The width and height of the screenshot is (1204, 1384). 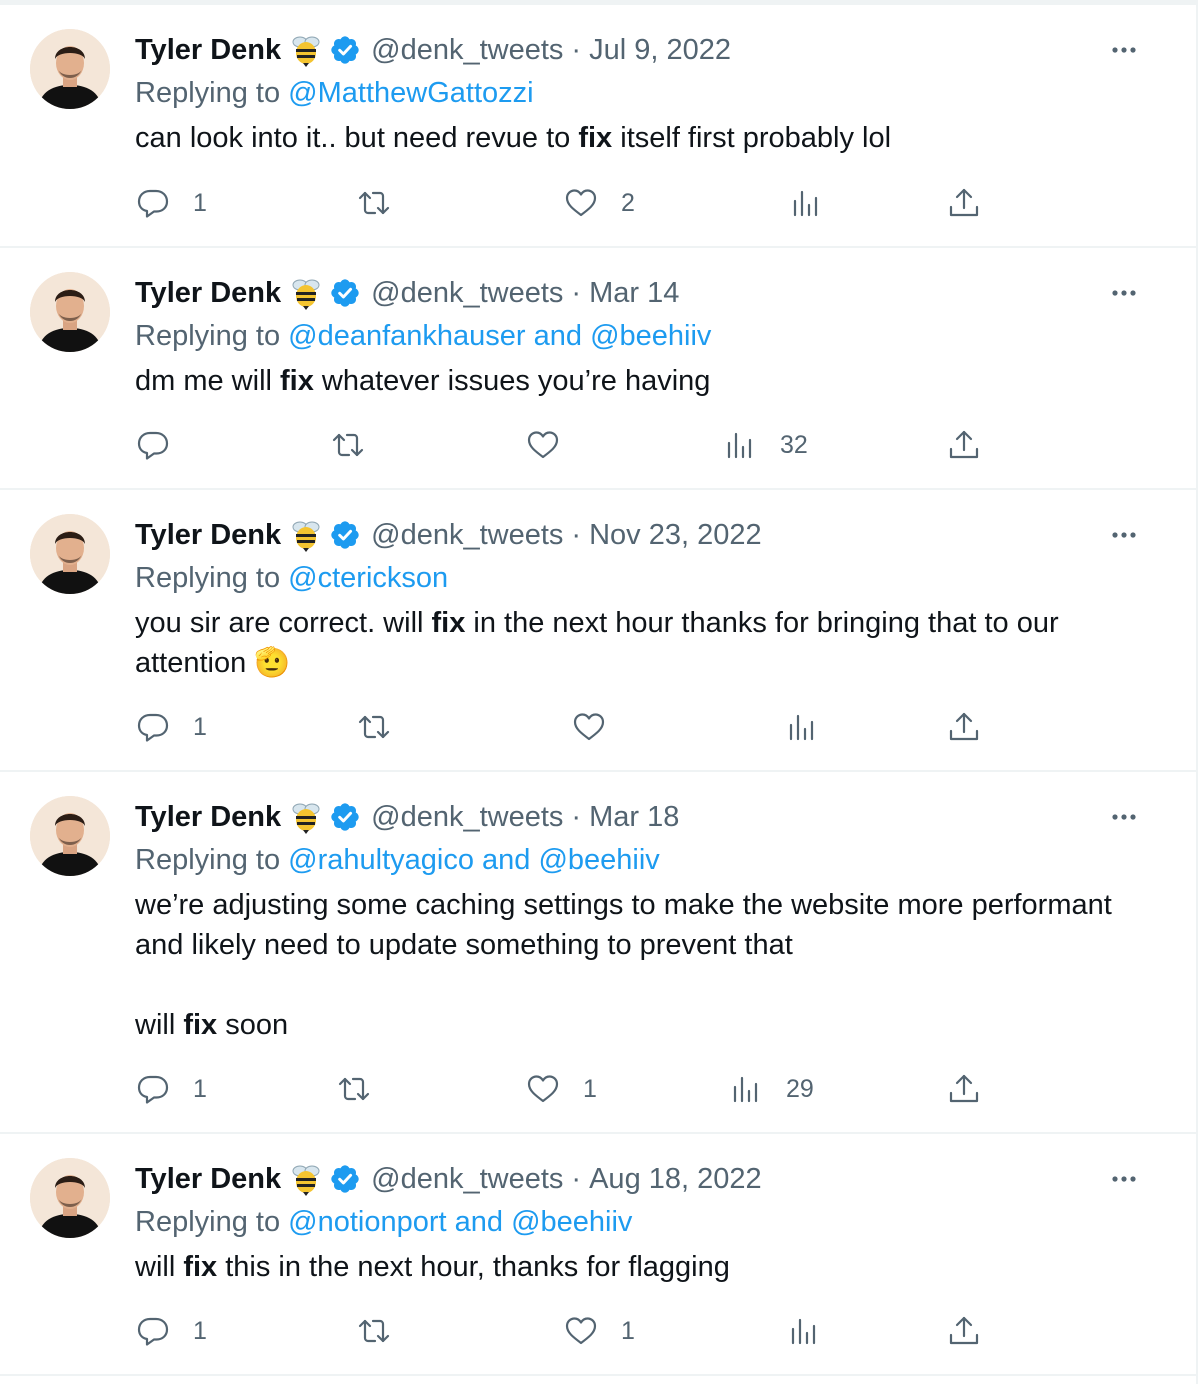 I want to click on views-button: 29, so click(x=771, y=1089).